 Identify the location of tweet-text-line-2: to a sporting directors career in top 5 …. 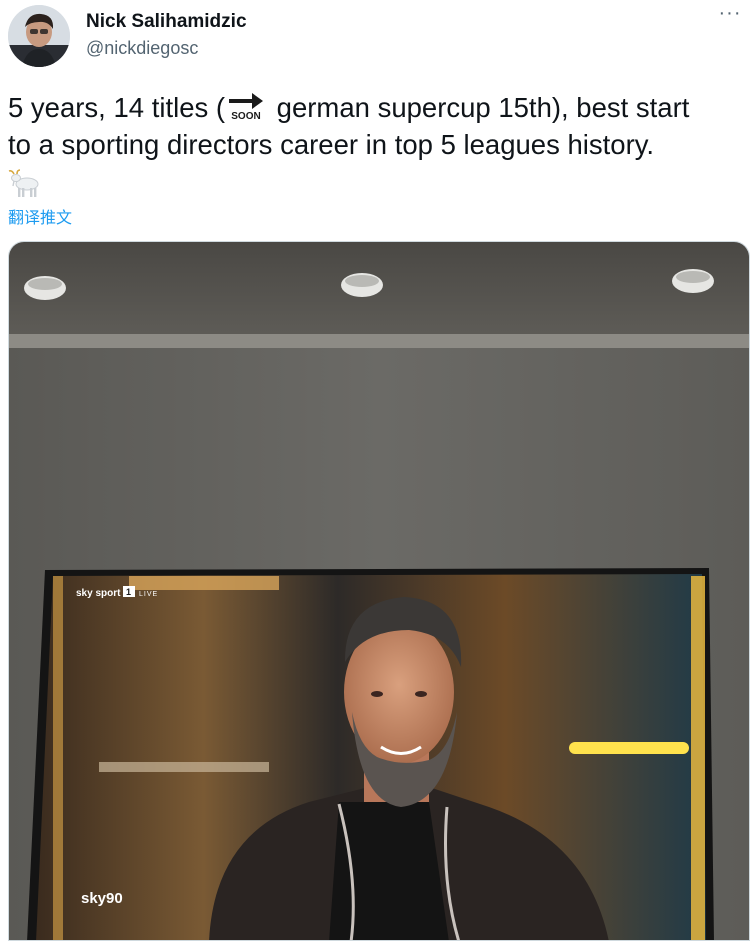
(331, 144).